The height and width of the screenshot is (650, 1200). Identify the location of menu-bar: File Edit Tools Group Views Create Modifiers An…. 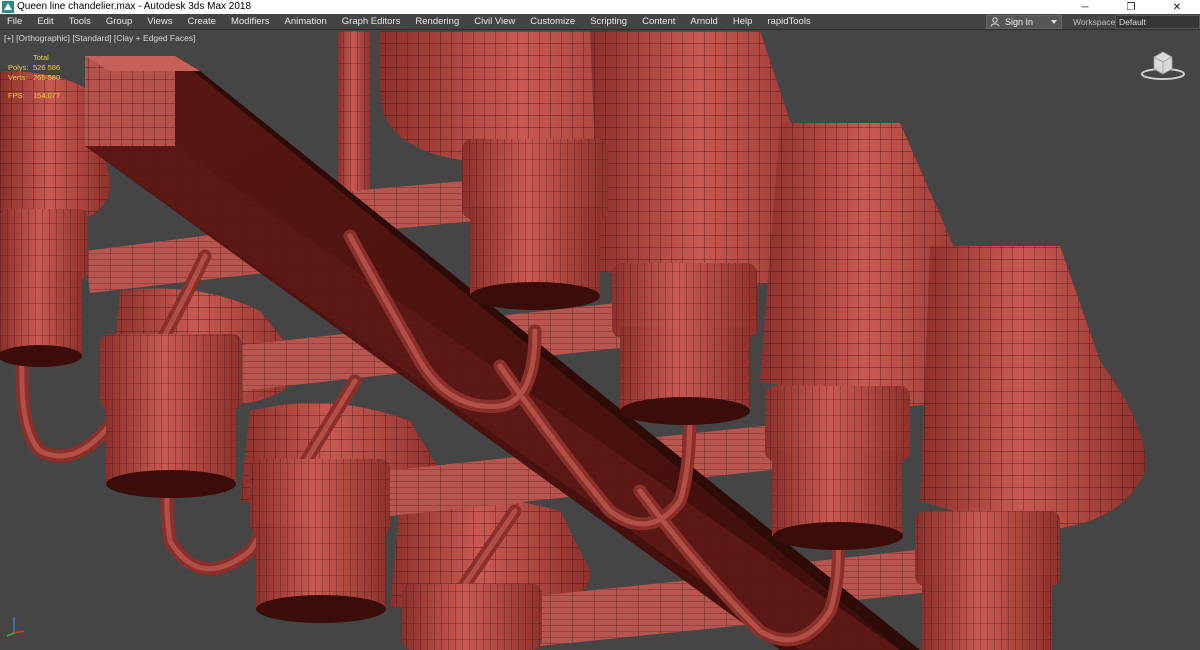
(600, 22).